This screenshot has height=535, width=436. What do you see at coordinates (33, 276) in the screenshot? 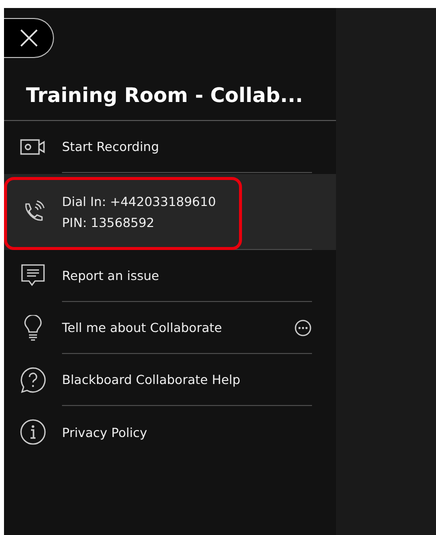
I see `message-icon` at bounding box center [33, 276].